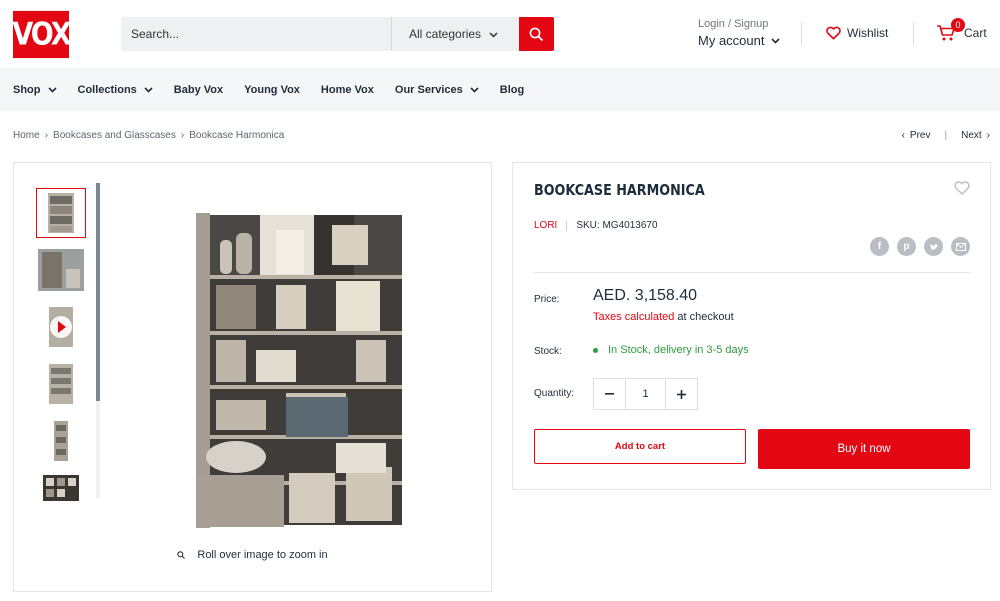  I want to click on breadcrumb-category: Bookcases and Glasscases, so click(114, 135).